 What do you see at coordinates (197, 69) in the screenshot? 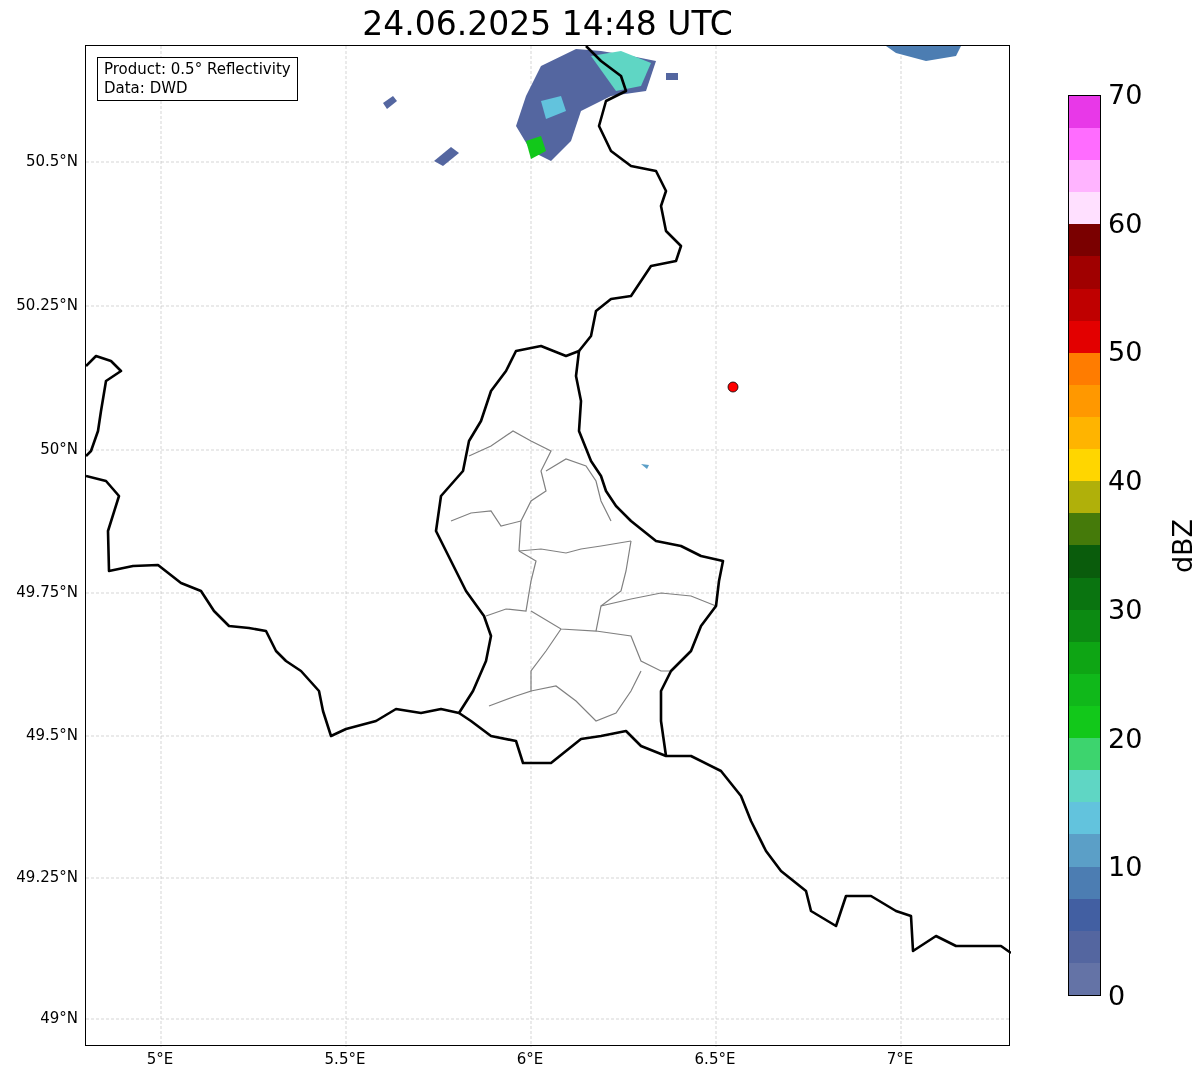
I see `legend-text: Product: 0.5° Reflectivity` at bounding box center [197, 69].